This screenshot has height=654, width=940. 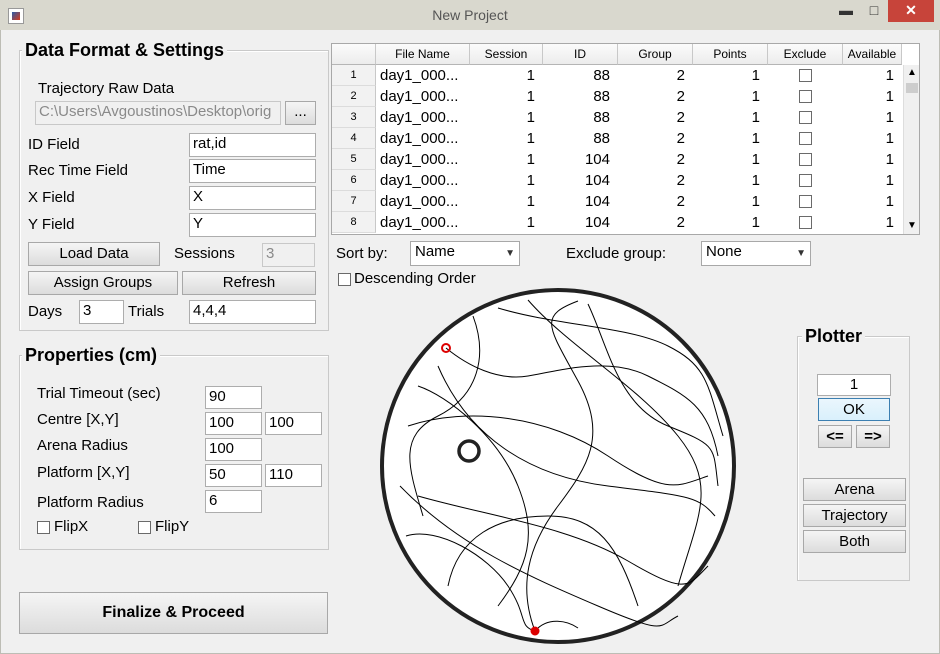 I want to click on plotter-index-input: 1, so click(x=854, y=385).